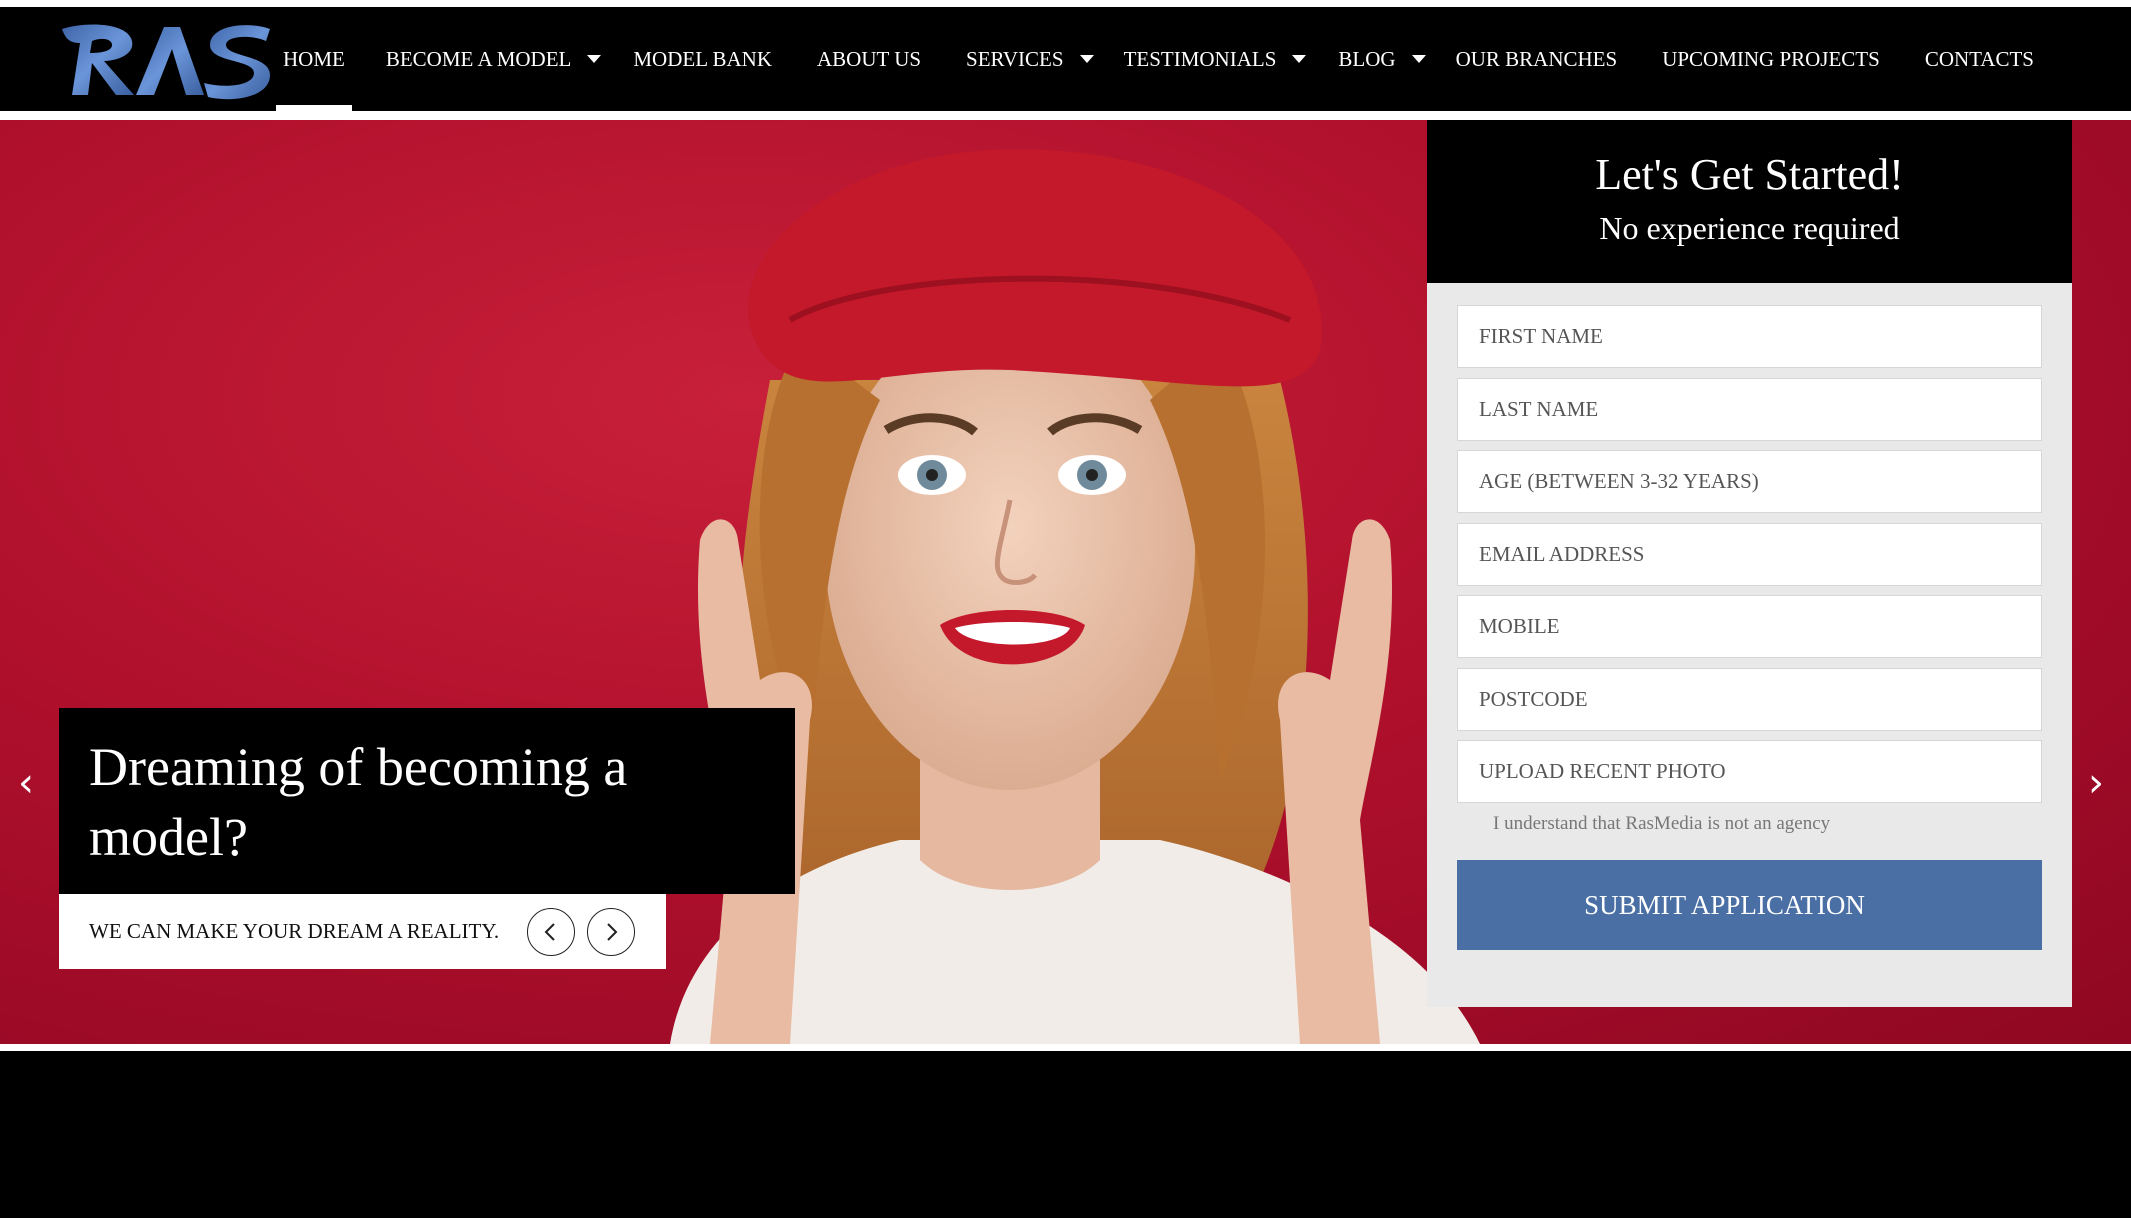  What do you see at coordinates (1065, 3) in the screenshot?
I see `top-border` at bounding box center [1065, 3].